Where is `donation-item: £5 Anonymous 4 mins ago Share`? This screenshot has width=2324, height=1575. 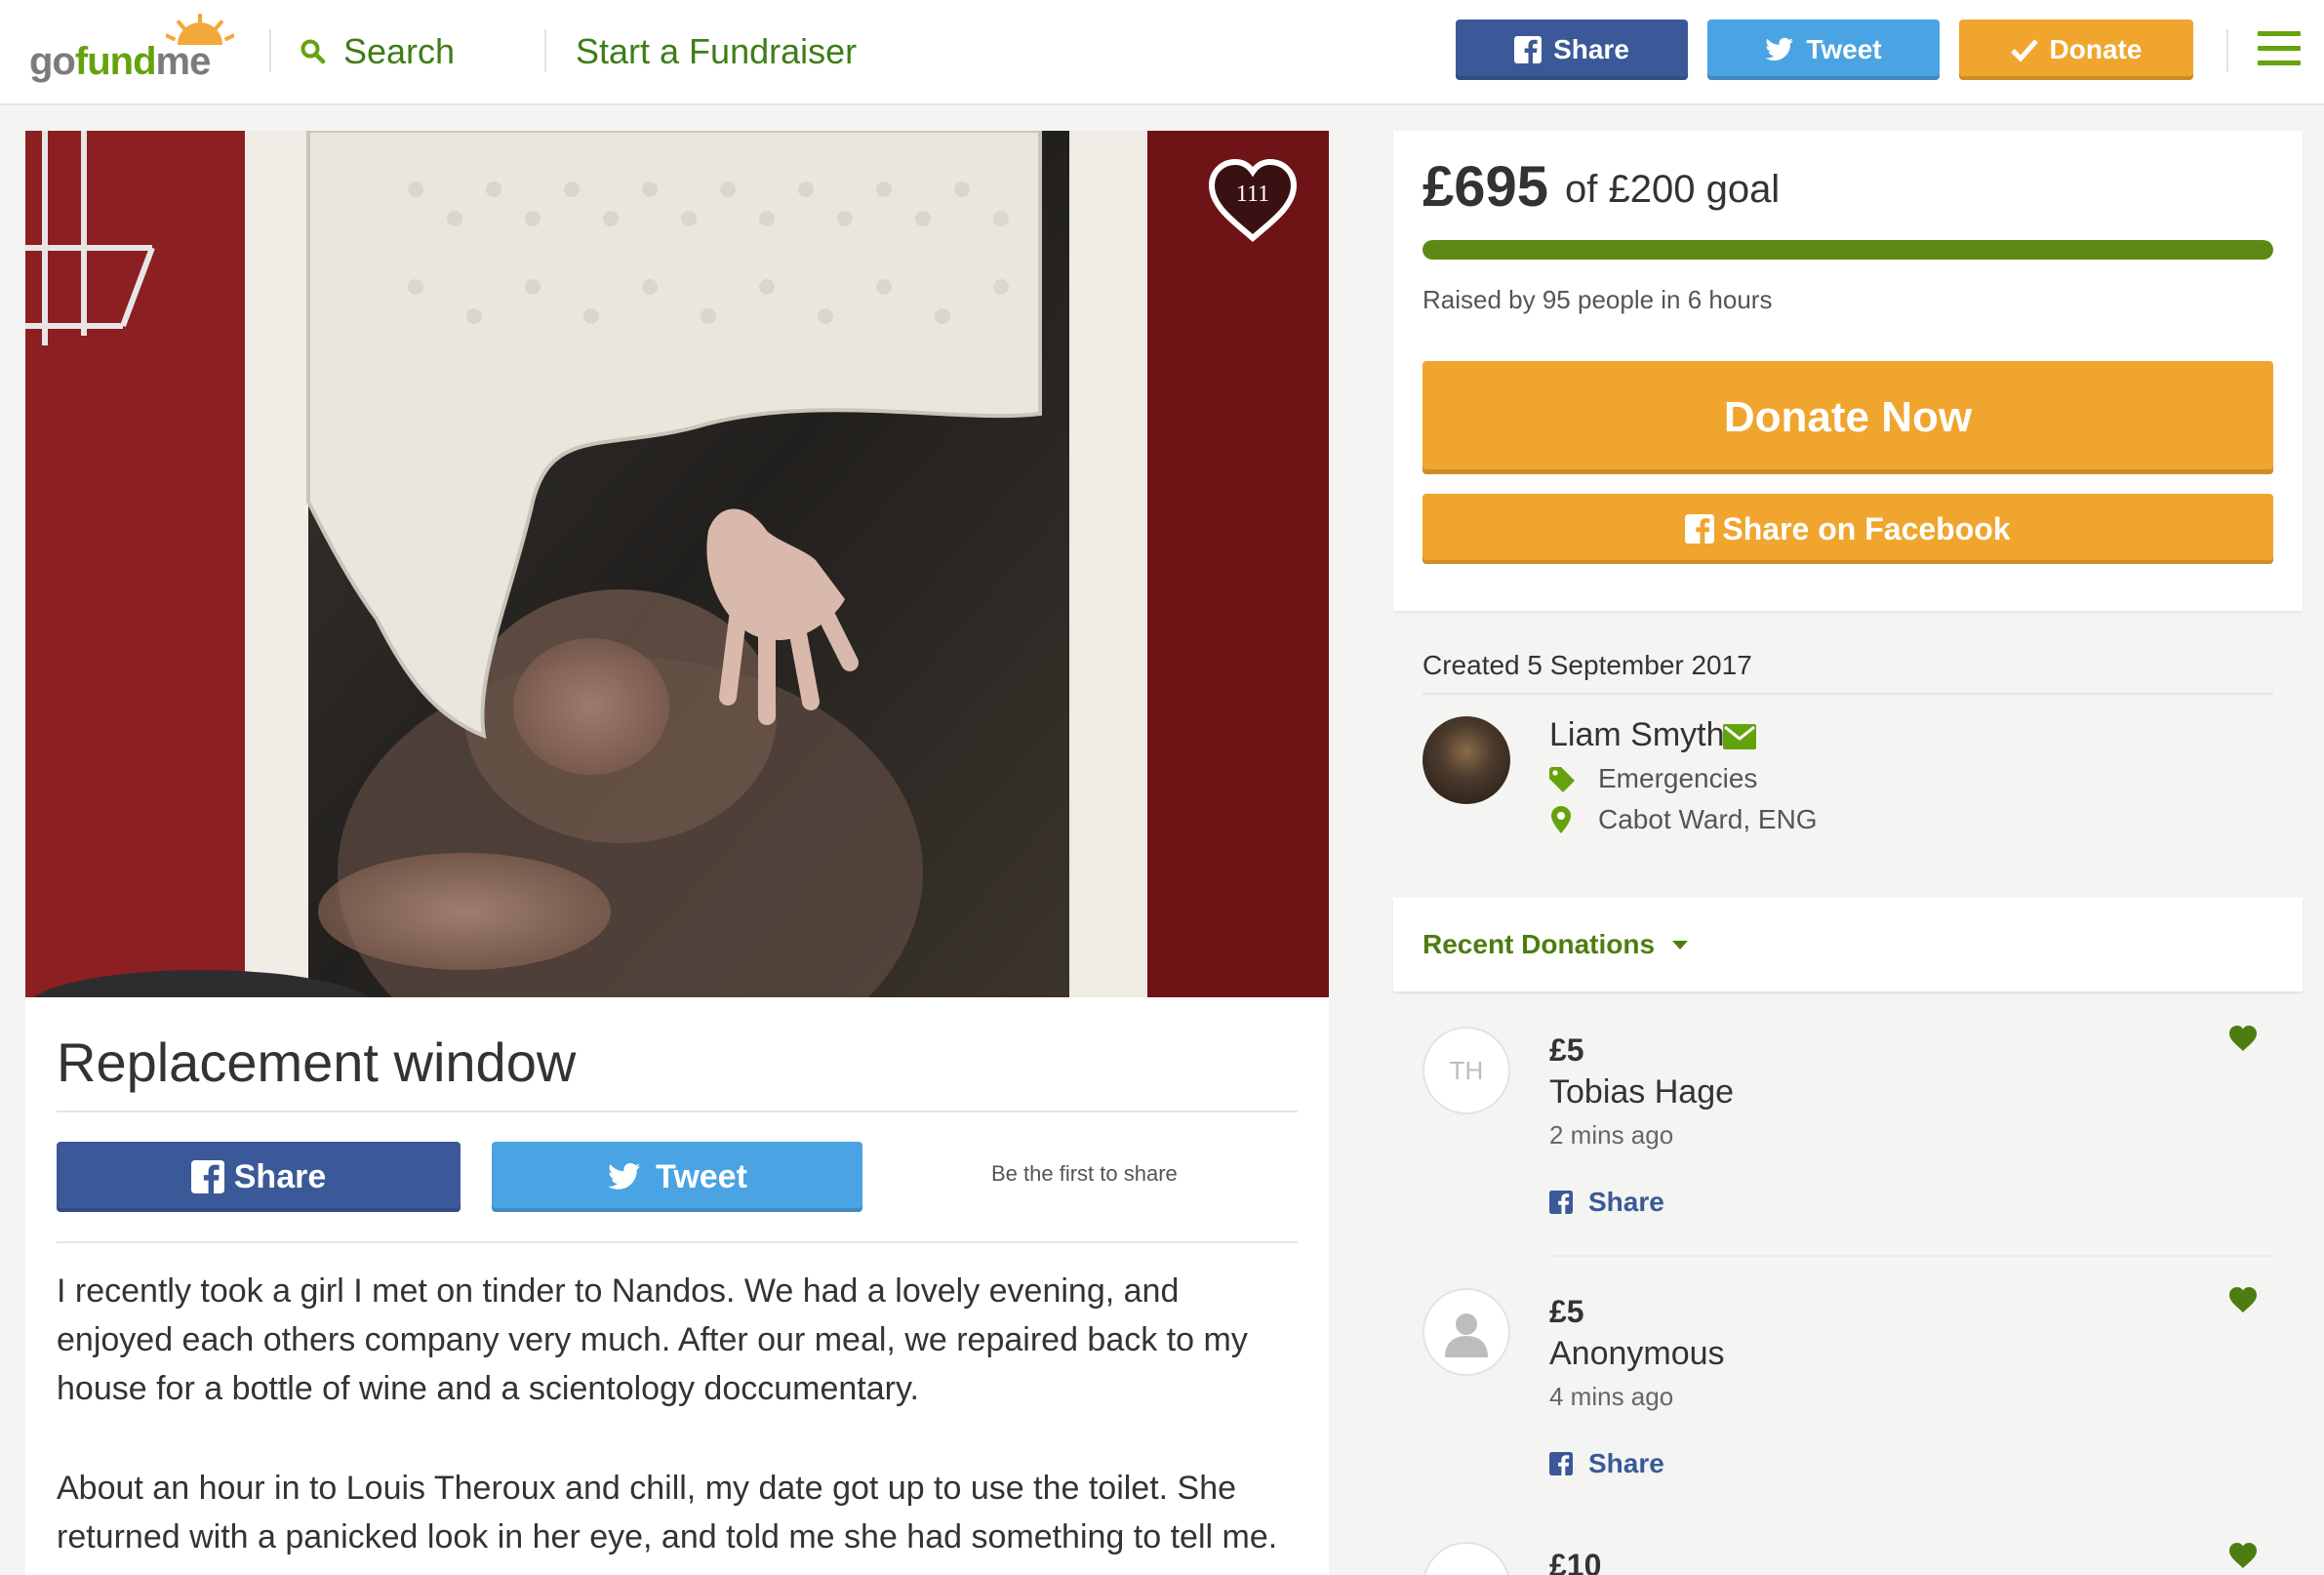 donation-item: £5 Anonymous 4 mins ago Share is located at coordinates (1847, 1389).